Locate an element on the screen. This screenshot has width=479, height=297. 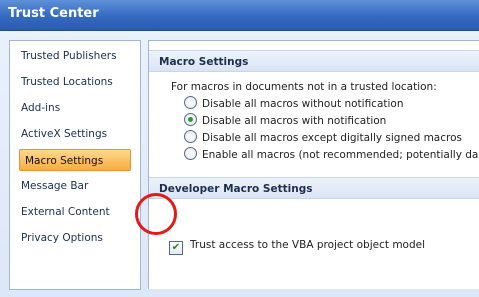
developer-settings-header: Developer Macro Settings is located at coordinates (314, 188).